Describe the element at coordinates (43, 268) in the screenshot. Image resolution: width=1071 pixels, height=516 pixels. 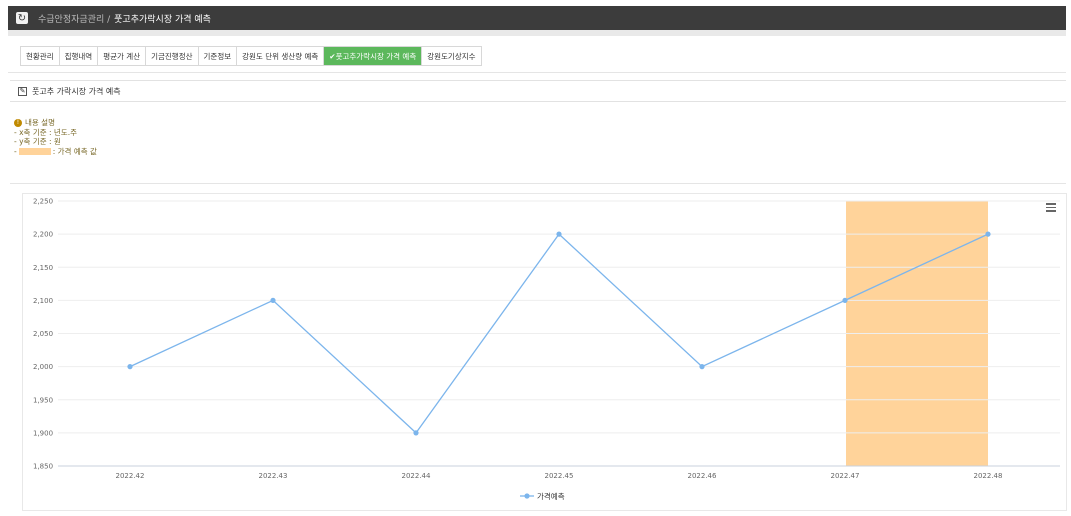
I see `y-tick-label: 2,150` at that location.